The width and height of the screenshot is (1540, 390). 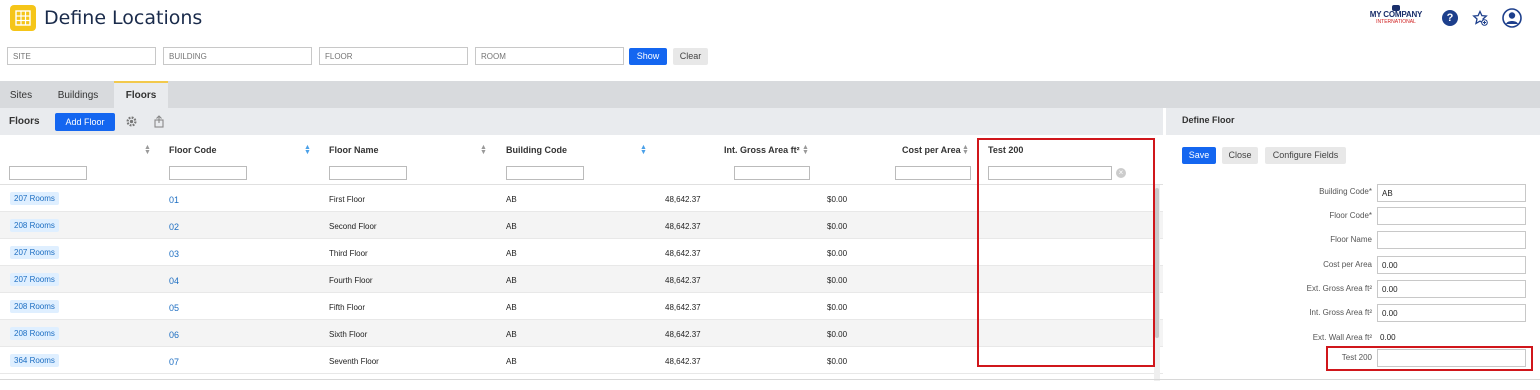 What do you see at coordinates (1451, 313) in the screenshot?
I see `int-gross-area-field` at bounding box center [1451, 313].